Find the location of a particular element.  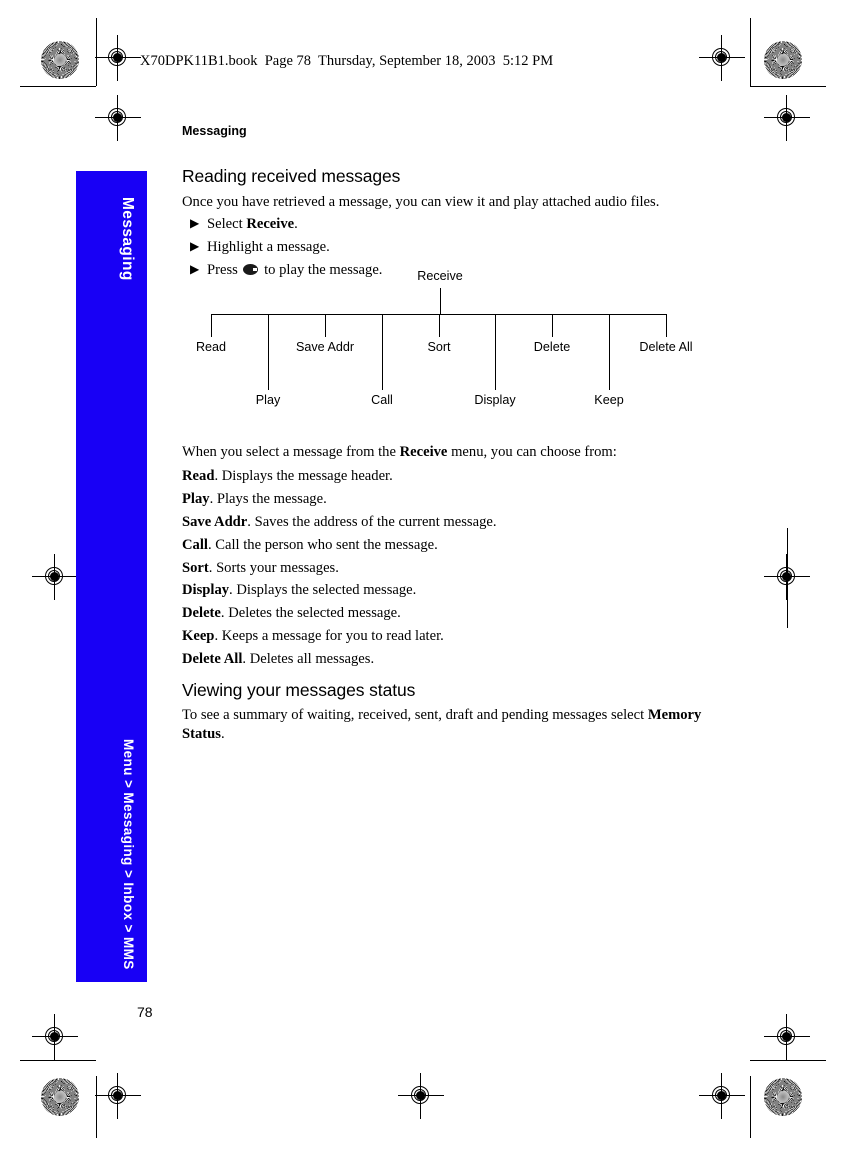

tree-node-delete: Delete is located at coordinates (552, 347).